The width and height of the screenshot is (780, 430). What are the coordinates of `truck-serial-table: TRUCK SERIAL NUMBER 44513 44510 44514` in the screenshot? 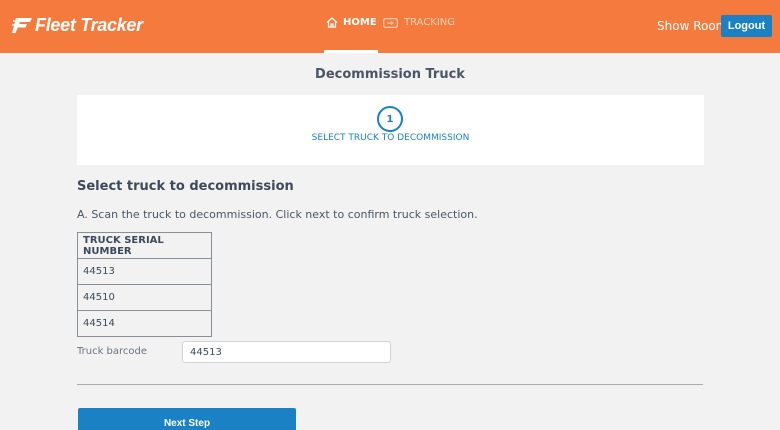 It's located at (144, 284).